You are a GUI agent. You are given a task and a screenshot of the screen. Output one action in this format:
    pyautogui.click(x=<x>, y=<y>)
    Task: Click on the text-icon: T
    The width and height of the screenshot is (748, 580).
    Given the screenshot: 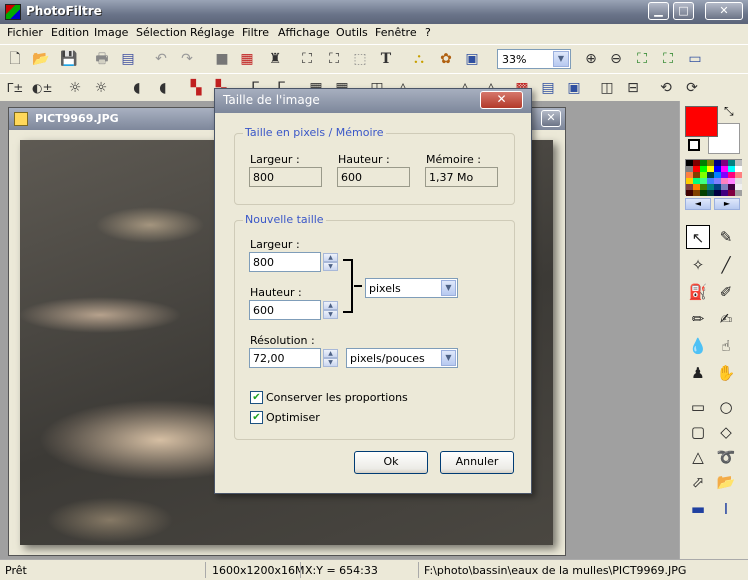 What is the action you would take?
    pyautogui.click(x=386, y=59)
    